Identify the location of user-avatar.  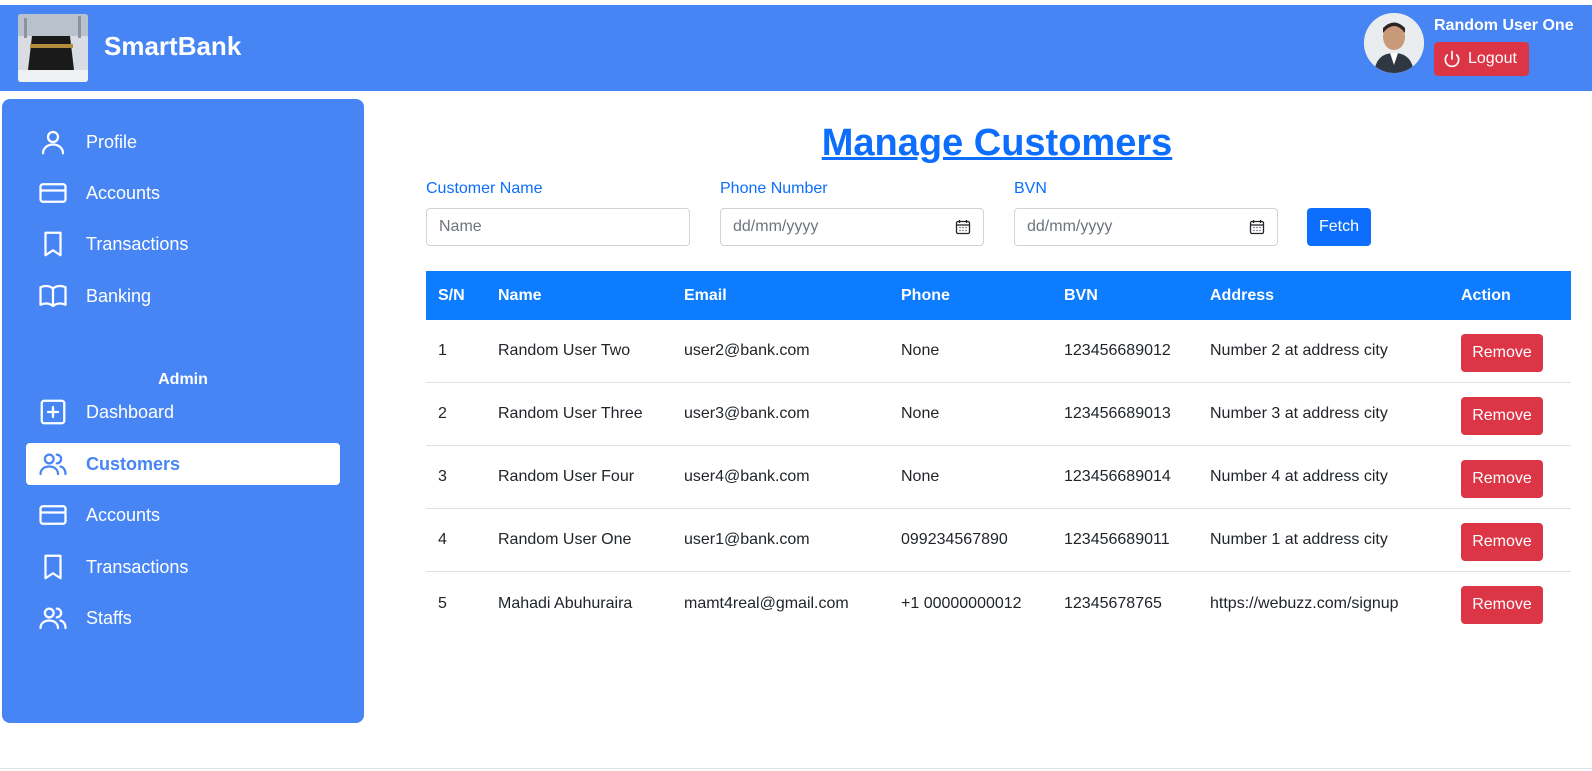
(1394, 43).